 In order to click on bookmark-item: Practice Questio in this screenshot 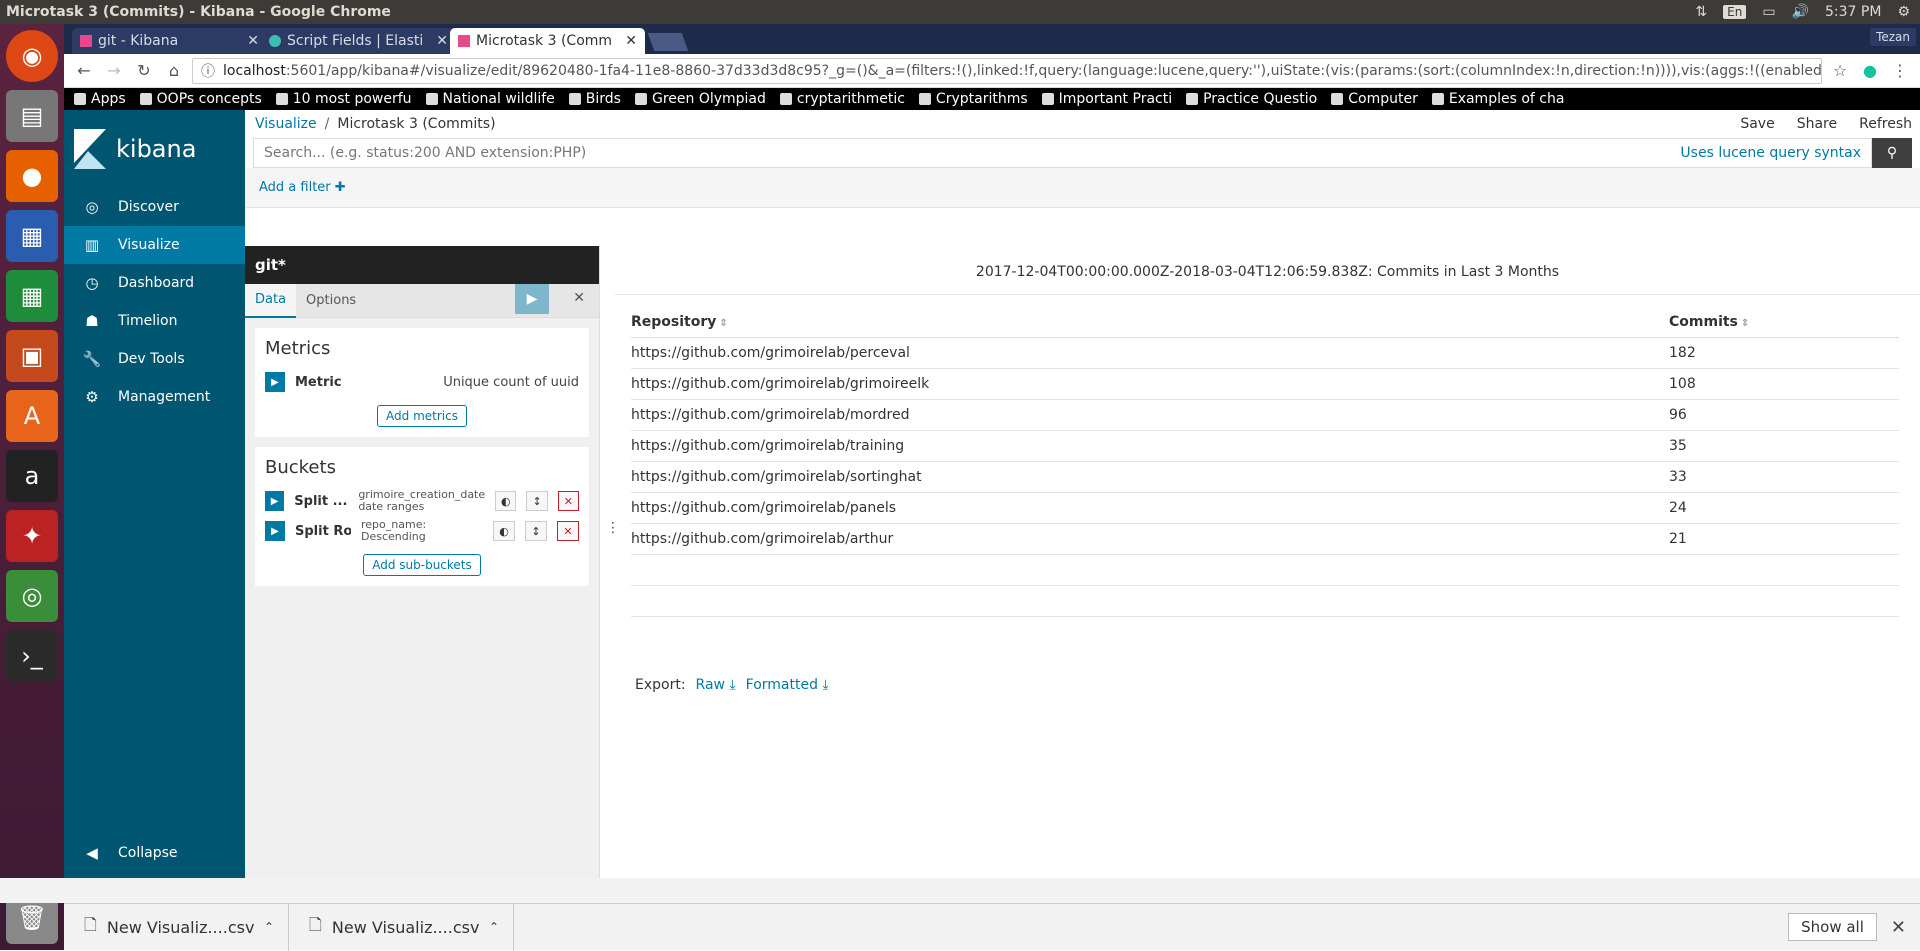, I will do `click(1251, 99)`.